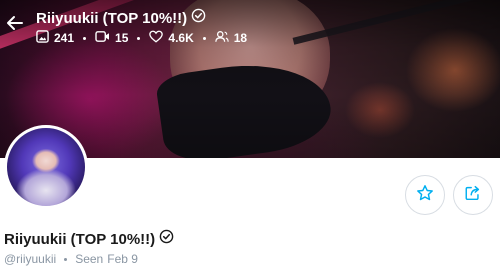 This screenshot has height=269, width=500. I want to click on star-icon, so click(425, 195).